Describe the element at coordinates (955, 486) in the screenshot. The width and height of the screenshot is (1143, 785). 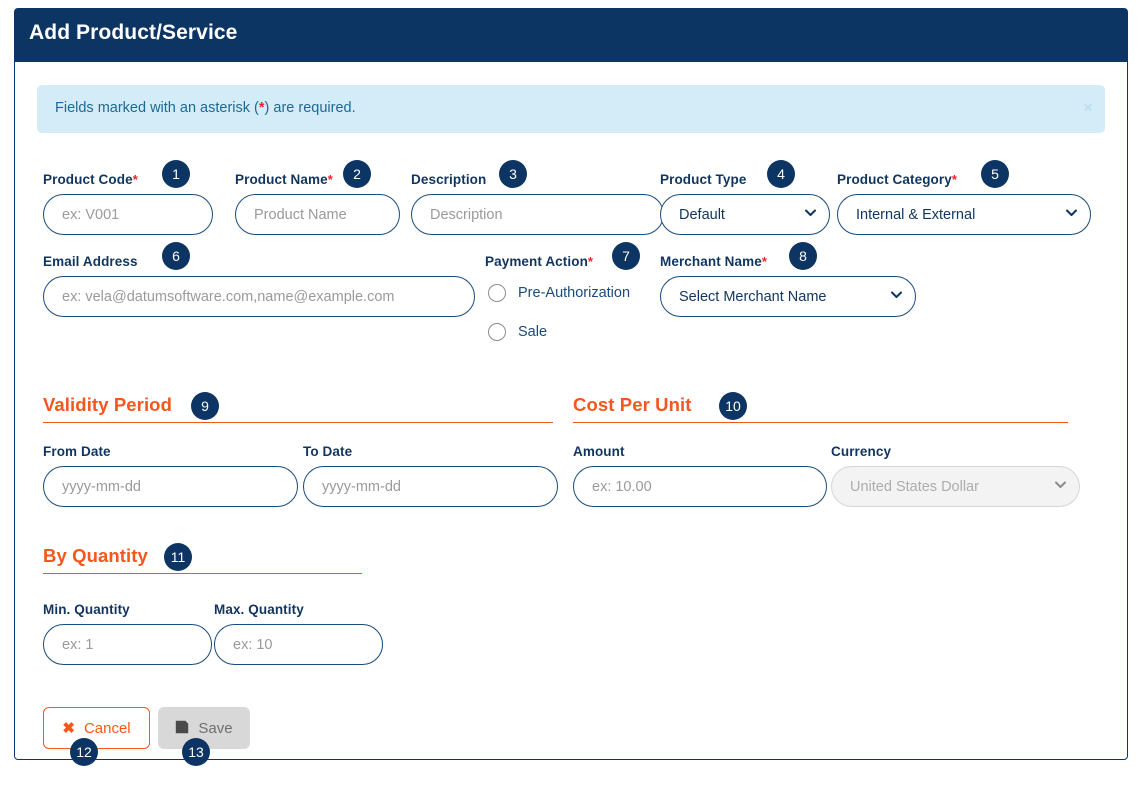
I see `currency-select: United States Dollar` at that location.